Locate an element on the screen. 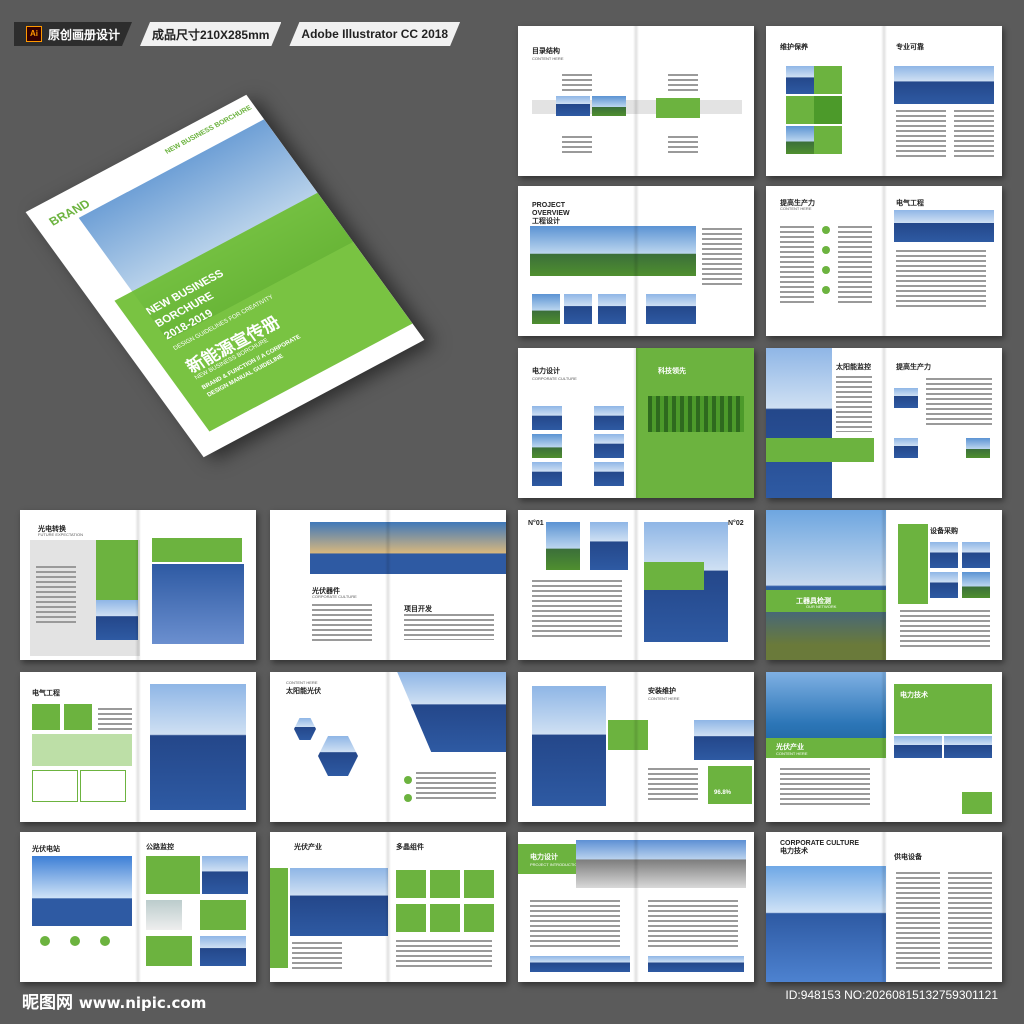  illustrator-icon: Ai is located at coordinates (34, 34).